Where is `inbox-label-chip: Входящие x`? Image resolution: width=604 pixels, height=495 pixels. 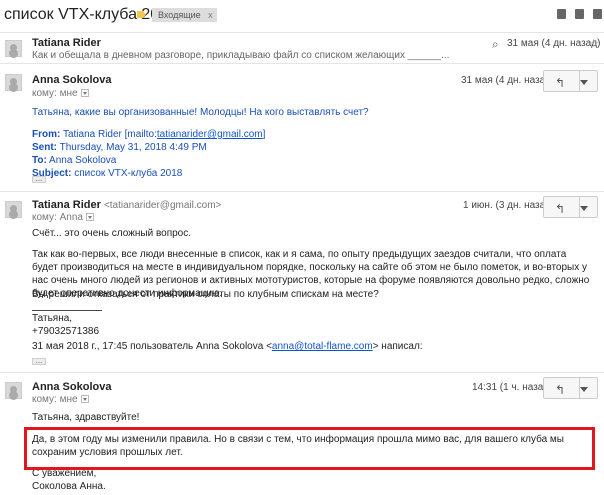 inbox-label-chip: Входящие x is located at coordinates (184, 15).